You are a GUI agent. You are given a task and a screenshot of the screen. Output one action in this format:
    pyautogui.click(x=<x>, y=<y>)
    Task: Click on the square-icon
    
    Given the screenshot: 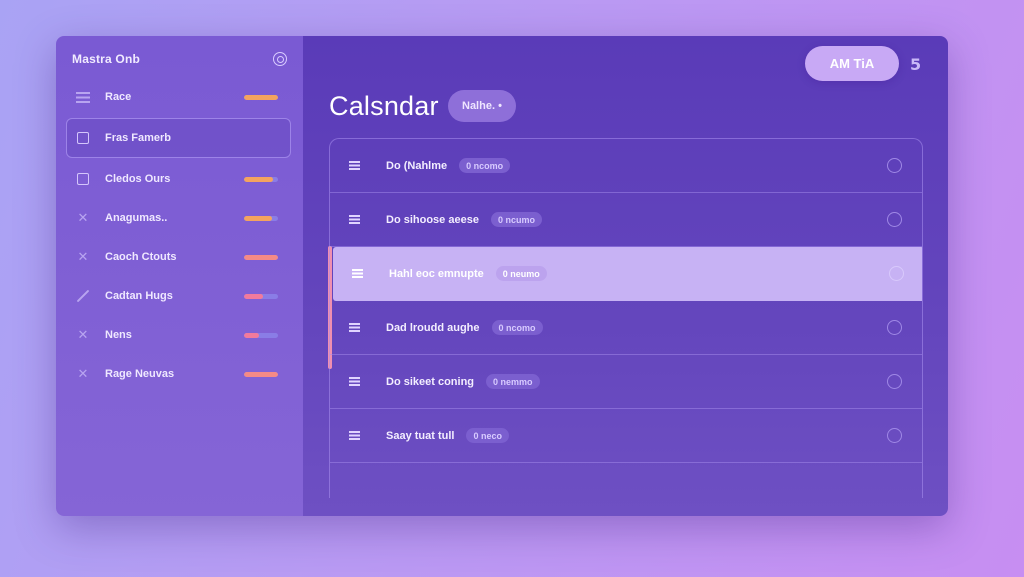 What is the action you would take?
    pyautogui.click(x=83, y=179)
    